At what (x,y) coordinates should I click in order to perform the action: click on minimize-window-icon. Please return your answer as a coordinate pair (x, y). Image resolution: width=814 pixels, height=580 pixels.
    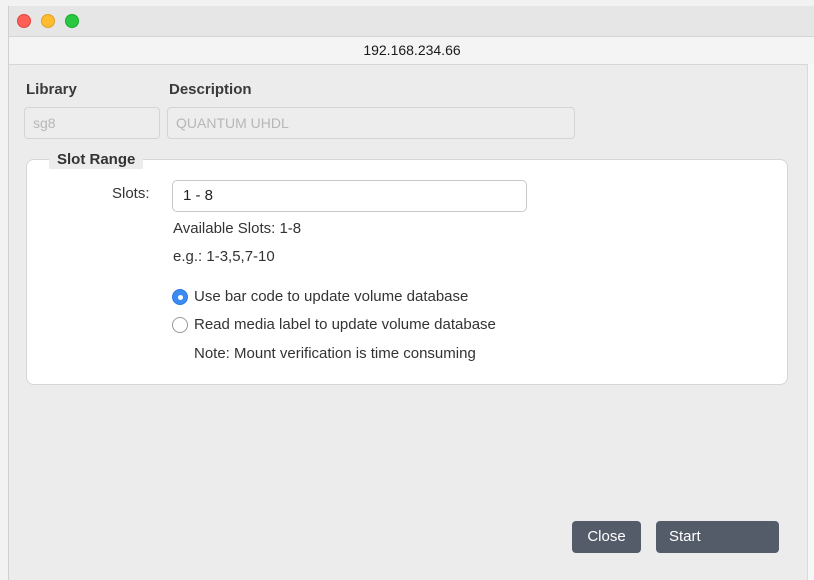
    Looking at the image, I should click on (48, 21).